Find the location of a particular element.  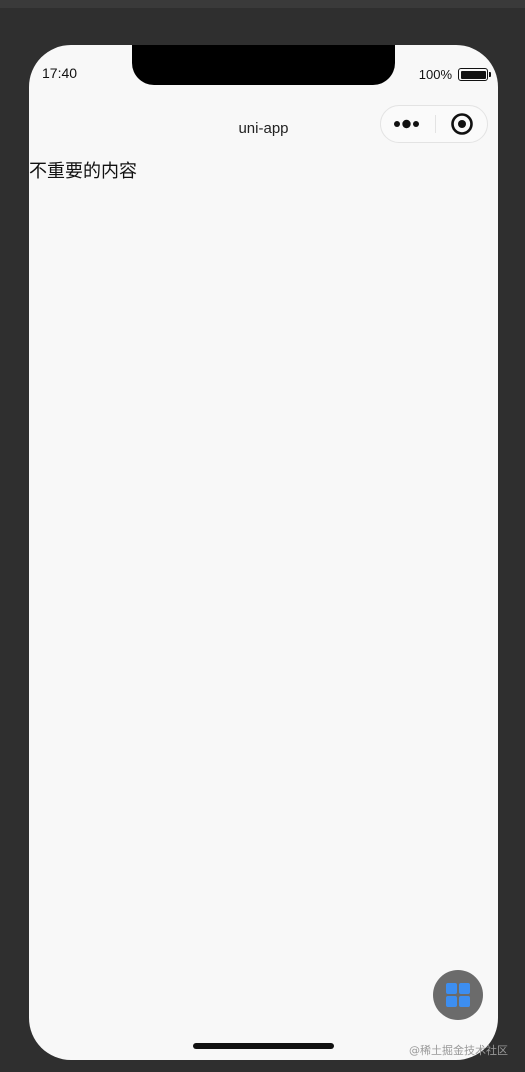

grid-icon is located at coordinates (458, 995).